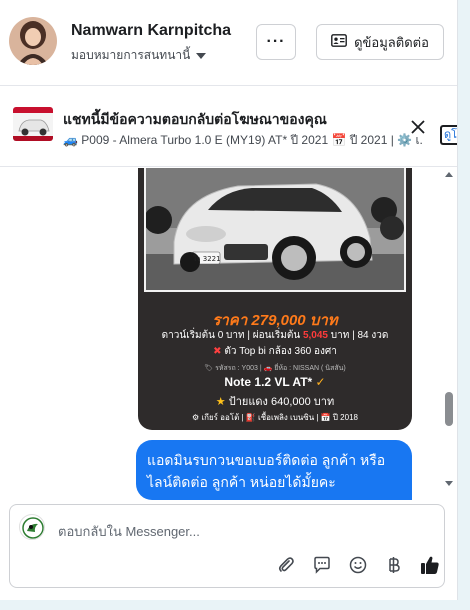 This screenshot has height=610, width=470. Describe the element at coordinates (418, 128) in the screenshot. I see `close-icon` at that location.